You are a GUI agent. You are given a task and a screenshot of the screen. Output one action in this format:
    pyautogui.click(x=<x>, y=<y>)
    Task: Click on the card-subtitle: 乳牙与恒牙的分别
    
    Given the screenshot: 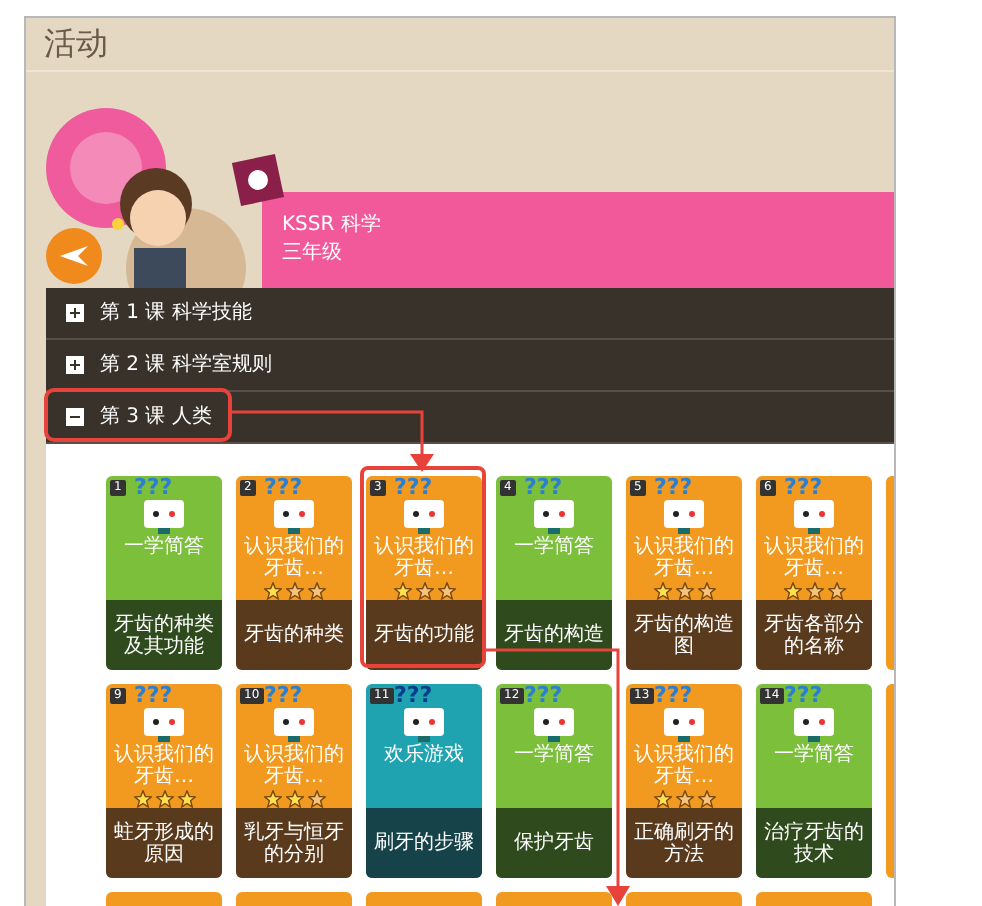 What is the action you would take?
    pyautogui.click(x=294, y=843)
    